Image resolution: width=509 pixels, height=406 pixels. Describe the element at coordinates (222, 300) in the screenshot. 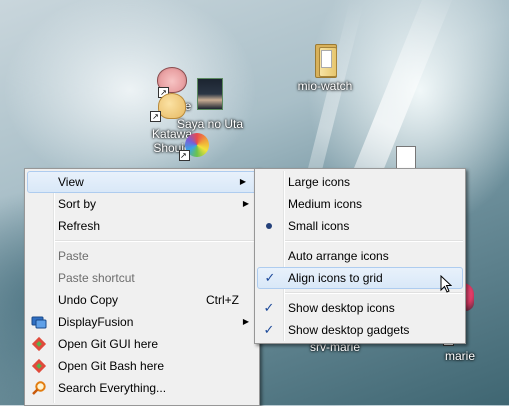

I see `menu-item-shortcut: Ctrl+Z` at that location.